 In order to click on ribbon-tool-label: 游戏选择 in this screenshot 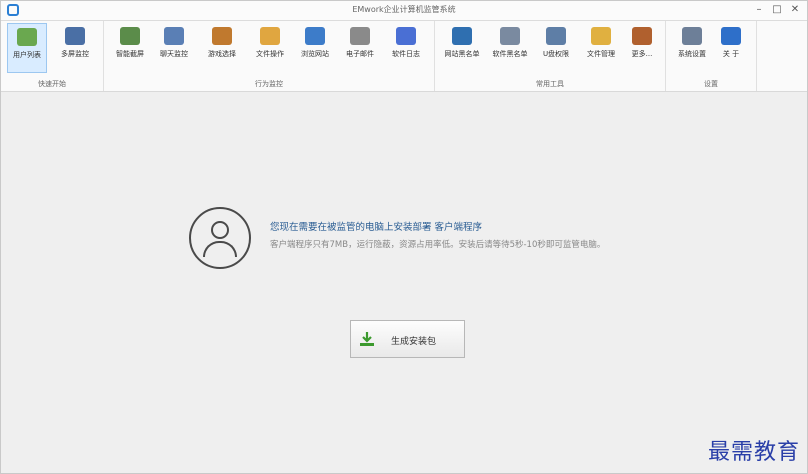, I will do `click(222, 54)`.